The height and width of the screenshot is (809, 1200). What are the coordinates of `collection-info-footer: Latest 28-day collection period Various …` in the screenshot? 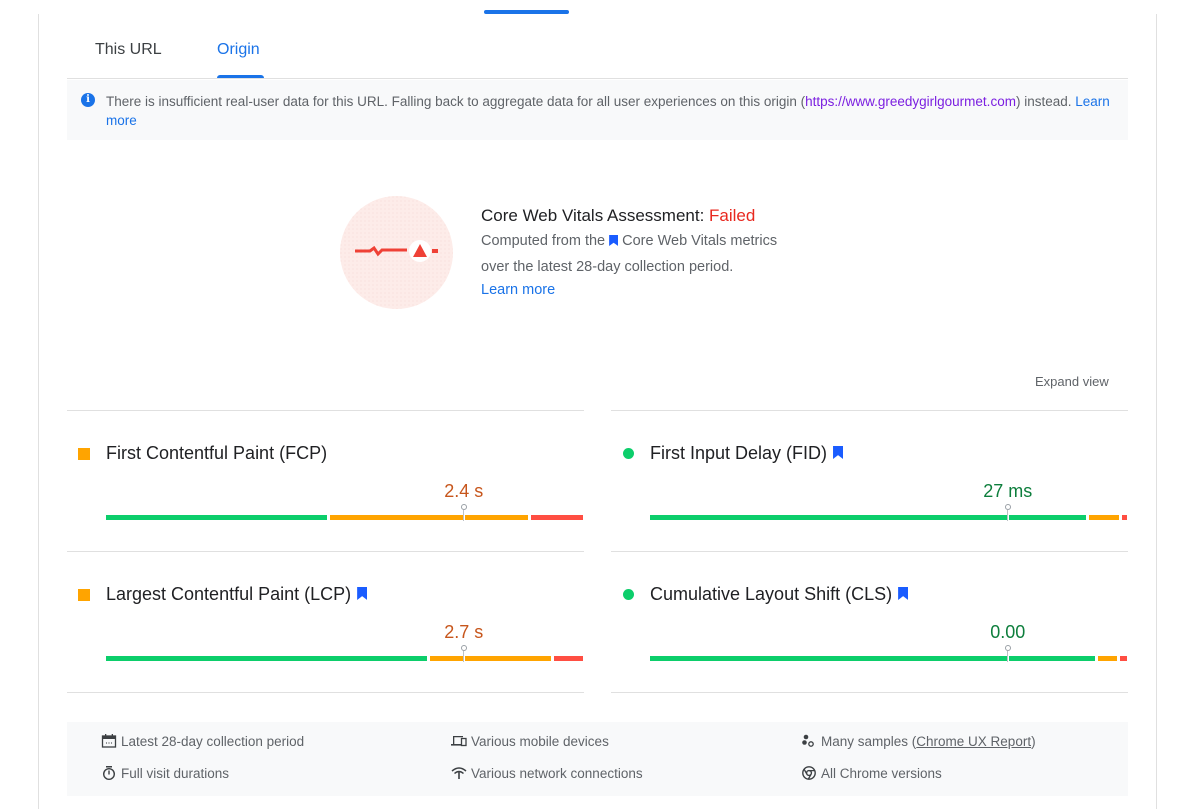 It's located at (597, 759).